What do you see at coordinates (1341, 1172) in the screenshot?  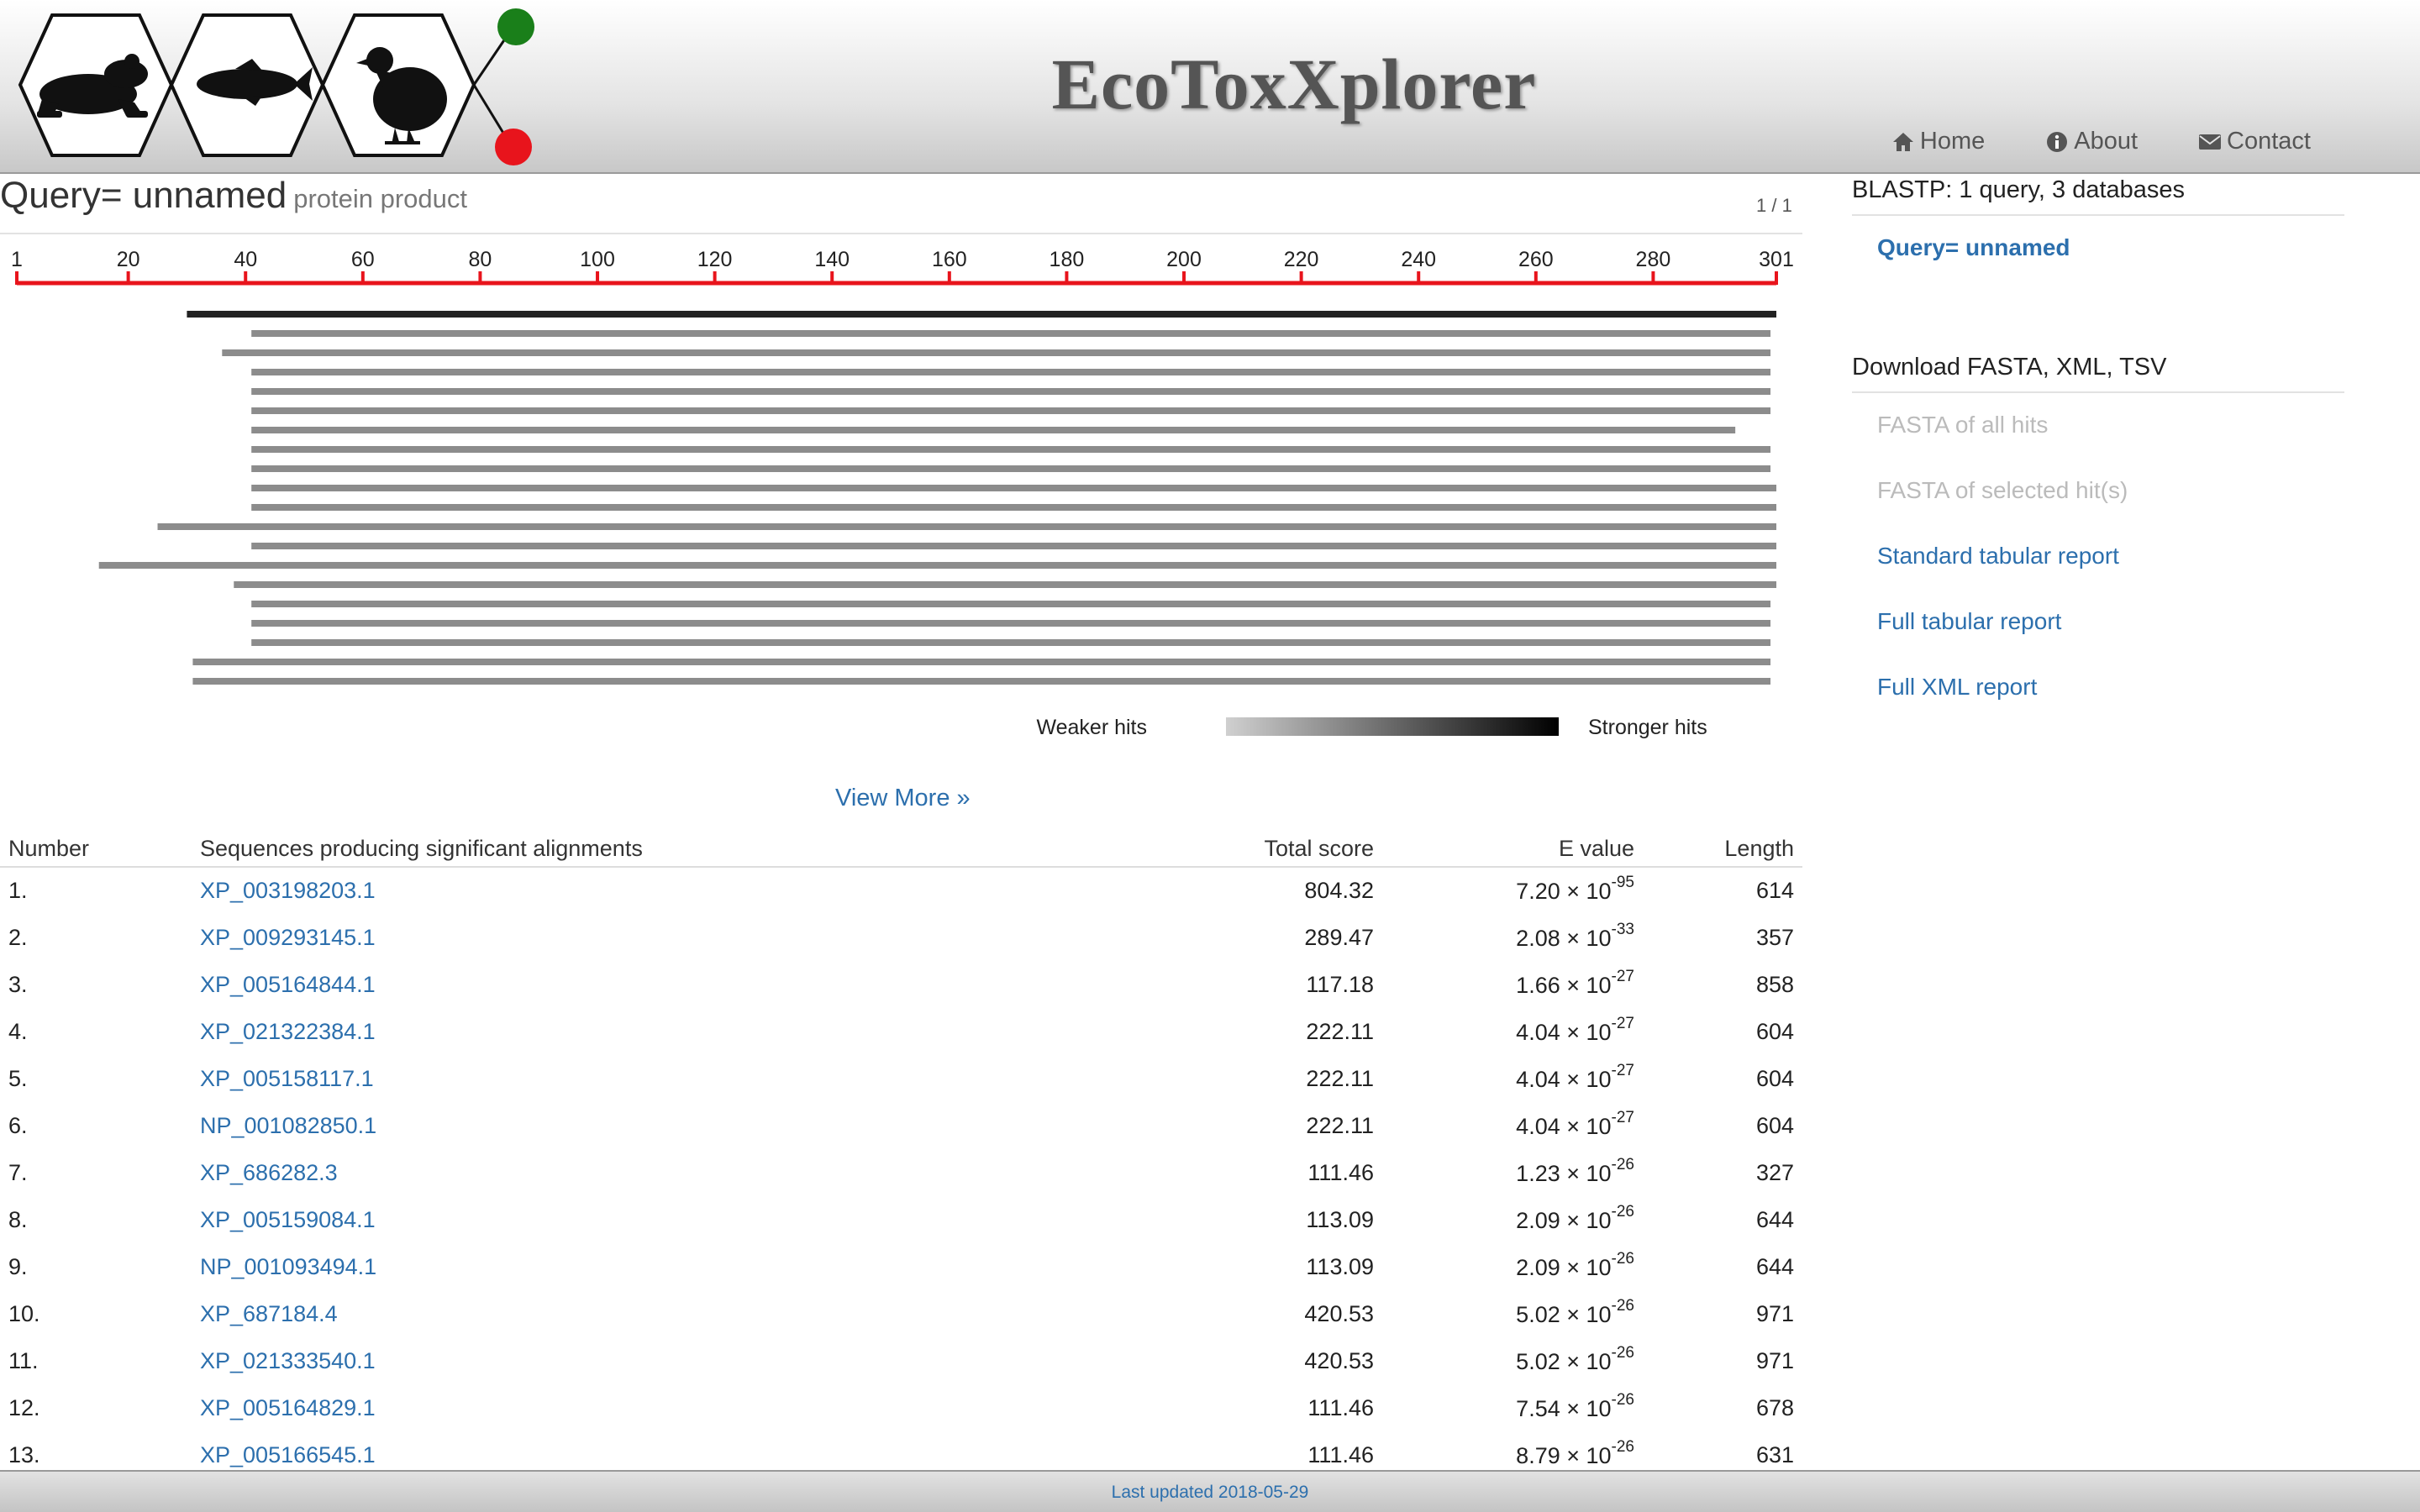 I see `row-total-score: 111.46` at bounding box center [1341, 1172].